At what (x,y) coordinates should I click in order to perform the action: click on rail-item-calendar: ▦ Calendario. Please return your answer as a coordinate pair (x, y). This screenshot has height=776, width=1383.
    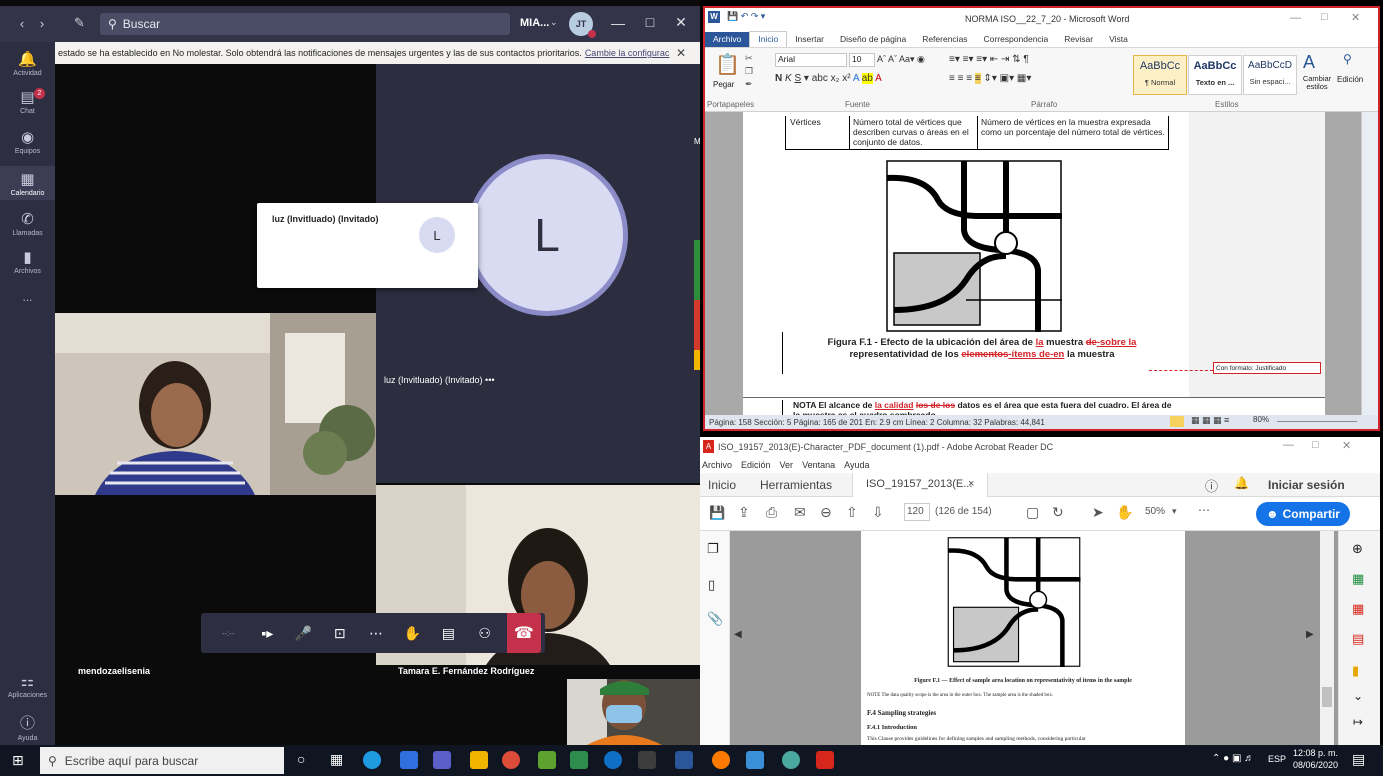
    Looking at the image, I should click on (27, 183).